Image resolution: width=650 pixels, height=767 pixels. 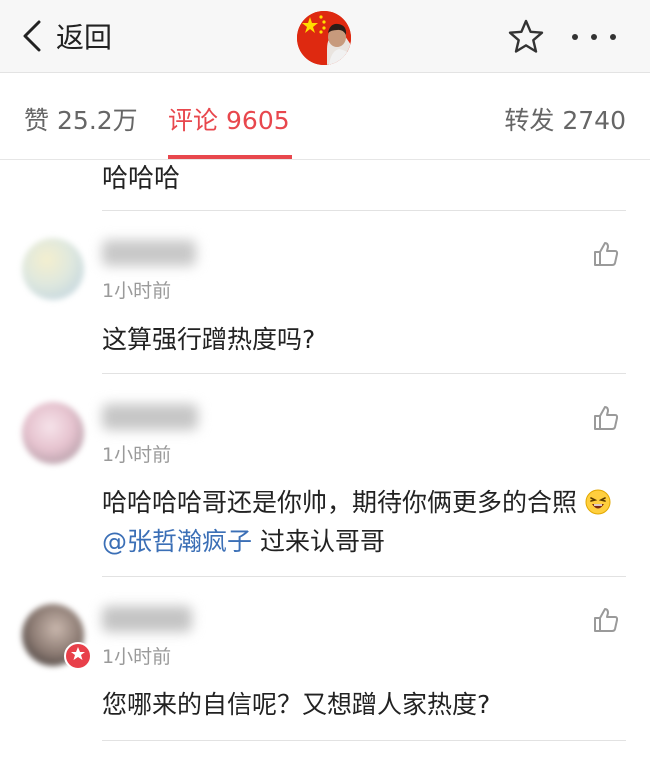 I want to click on tab-reposts-count: 2740, so click(x=594, y=120).